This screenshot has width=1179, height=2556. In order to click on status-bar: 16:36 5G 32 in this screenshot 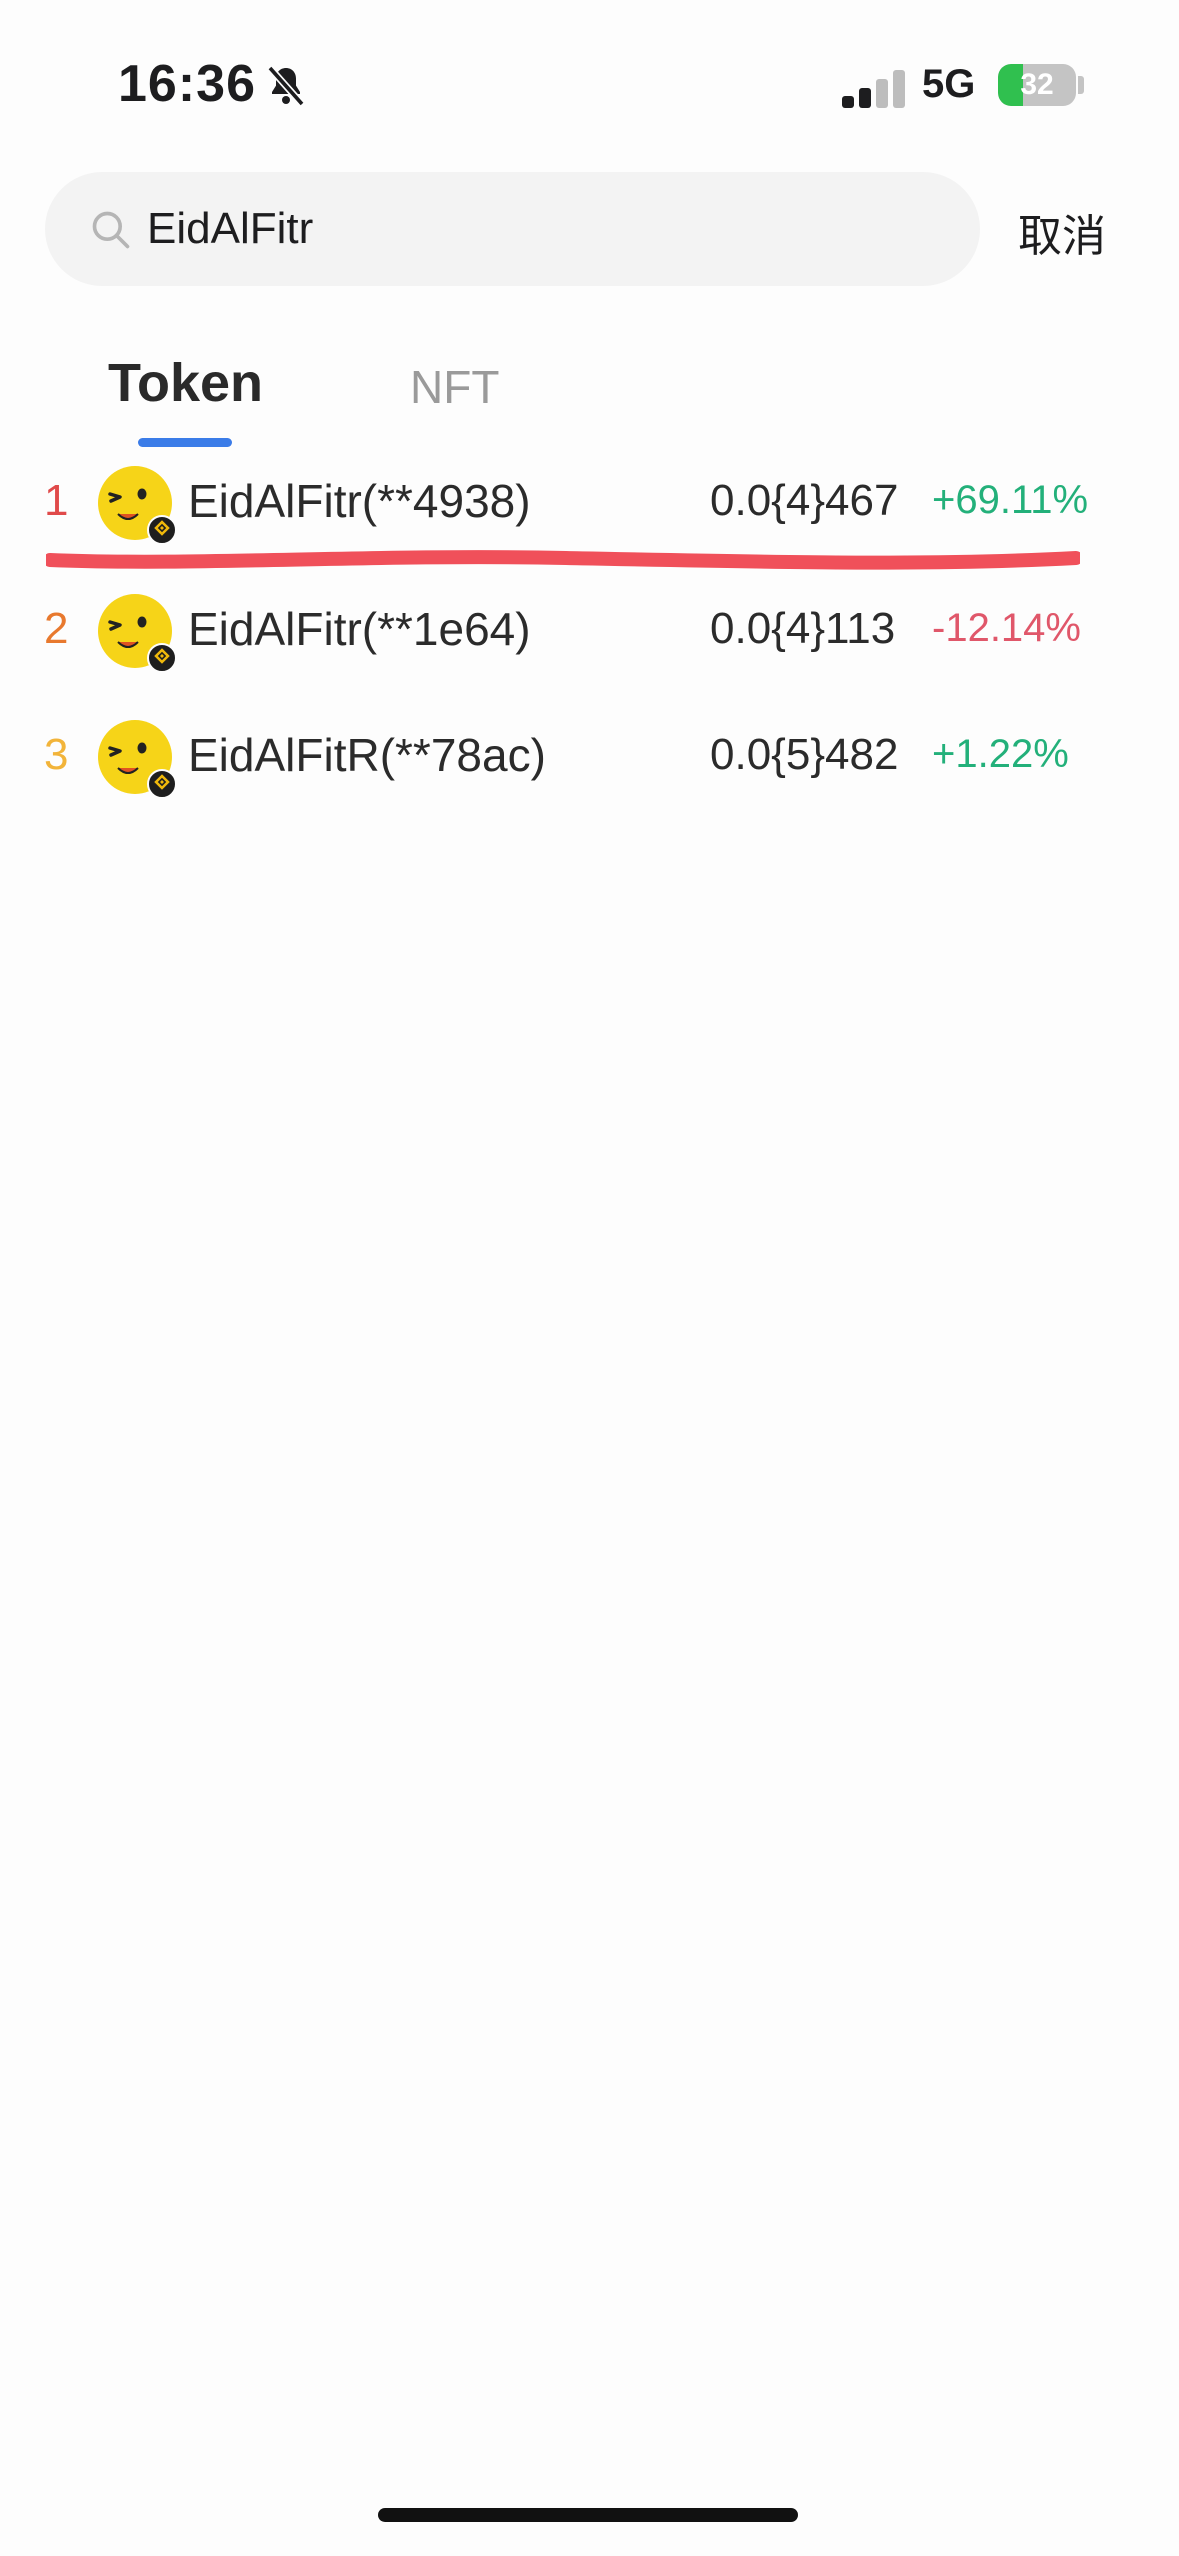, I will do `click(589, 85)`.